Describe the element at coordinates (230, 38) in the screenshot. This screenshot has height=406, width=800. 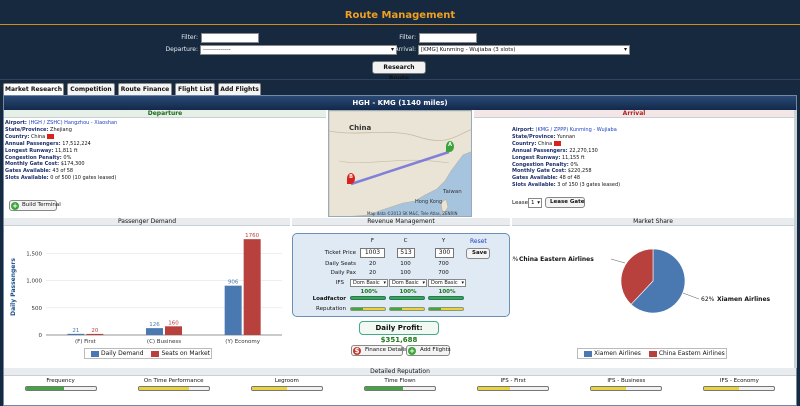
I see `departure-filter-input` at that location.